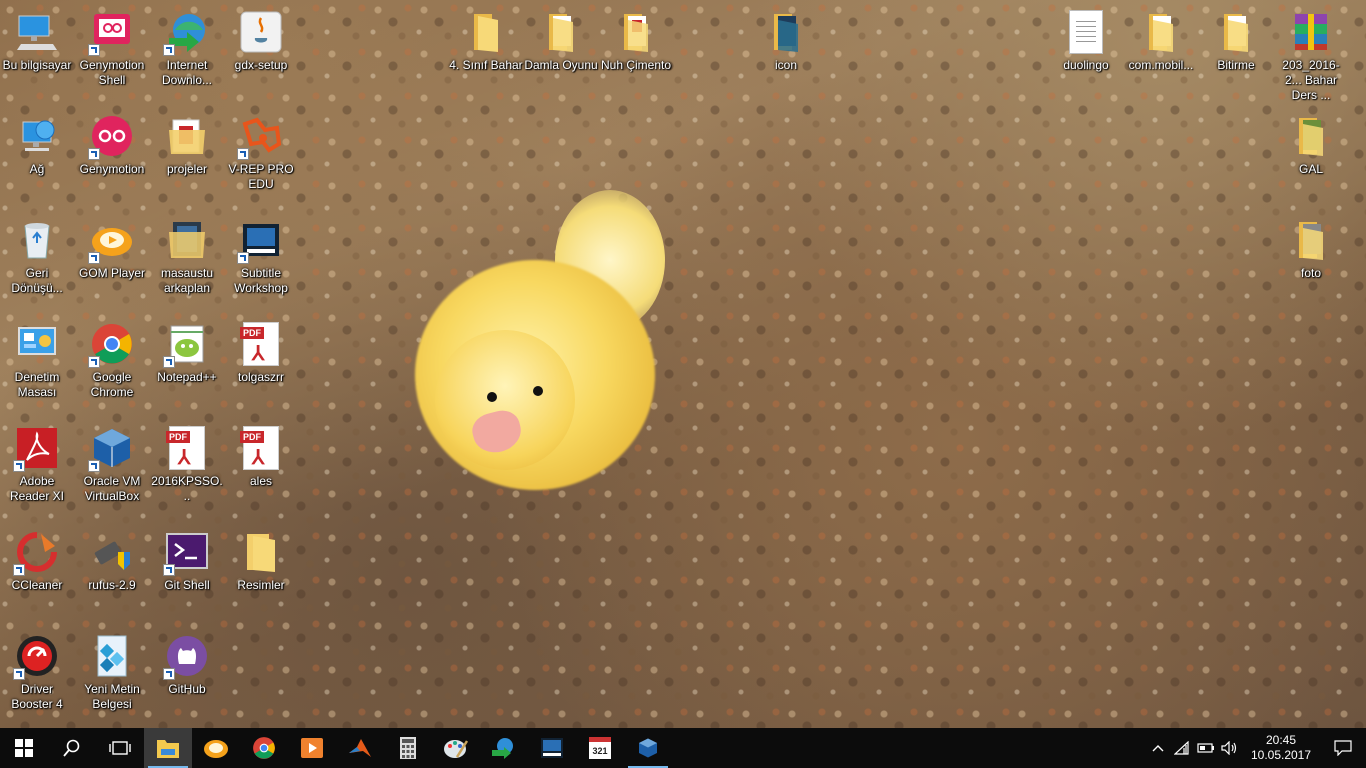  What do you see at coordinates (112, 585) in the screenshot?
I see `desktop-icon-label: rufus-2.9` at bounding box center [112, 585].